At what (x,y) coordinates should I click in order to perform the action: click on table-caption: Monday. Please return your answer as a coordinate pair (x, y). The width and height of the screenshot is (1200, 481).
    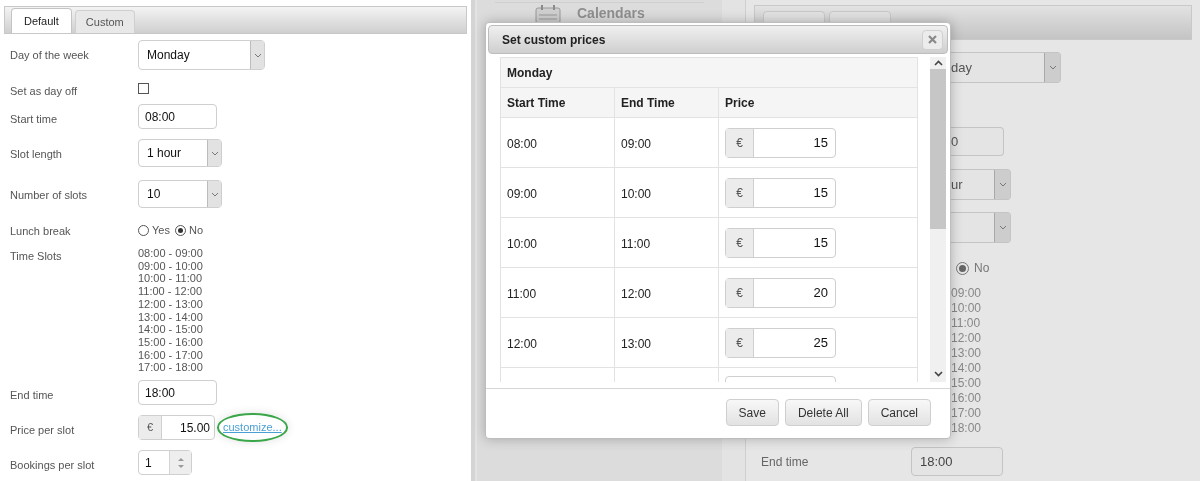
    Looking at the image, I should click on (530, 73).